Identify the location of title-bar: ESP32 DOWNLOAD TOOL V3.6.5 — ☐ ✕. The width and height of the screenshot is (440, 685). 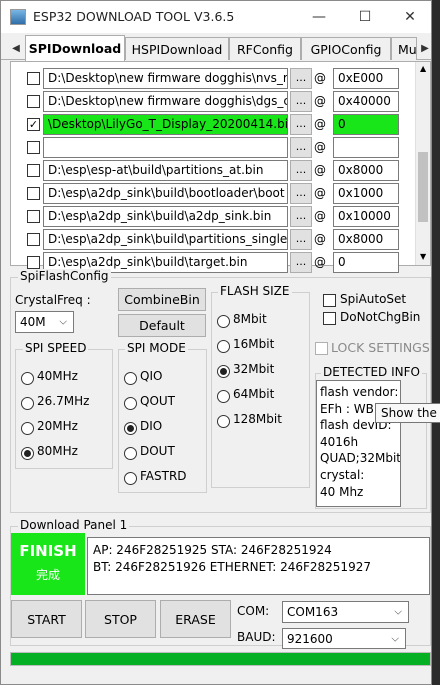
(216, 17).